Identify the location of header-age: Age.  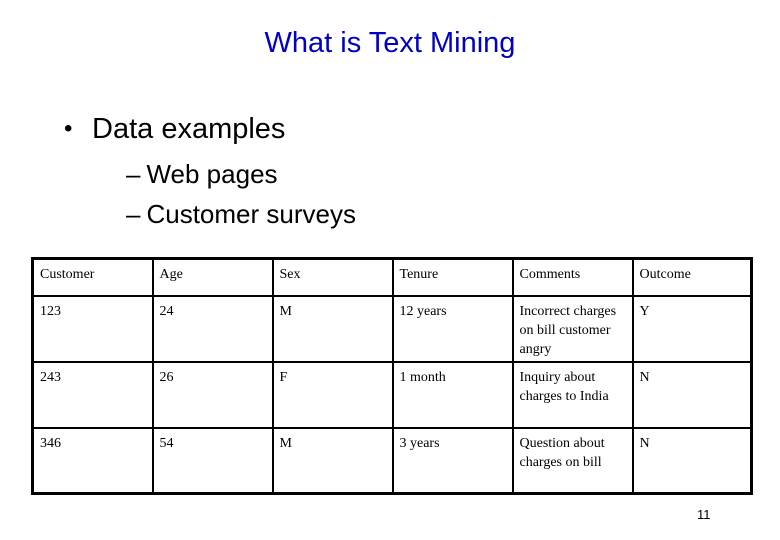
(212, 277).